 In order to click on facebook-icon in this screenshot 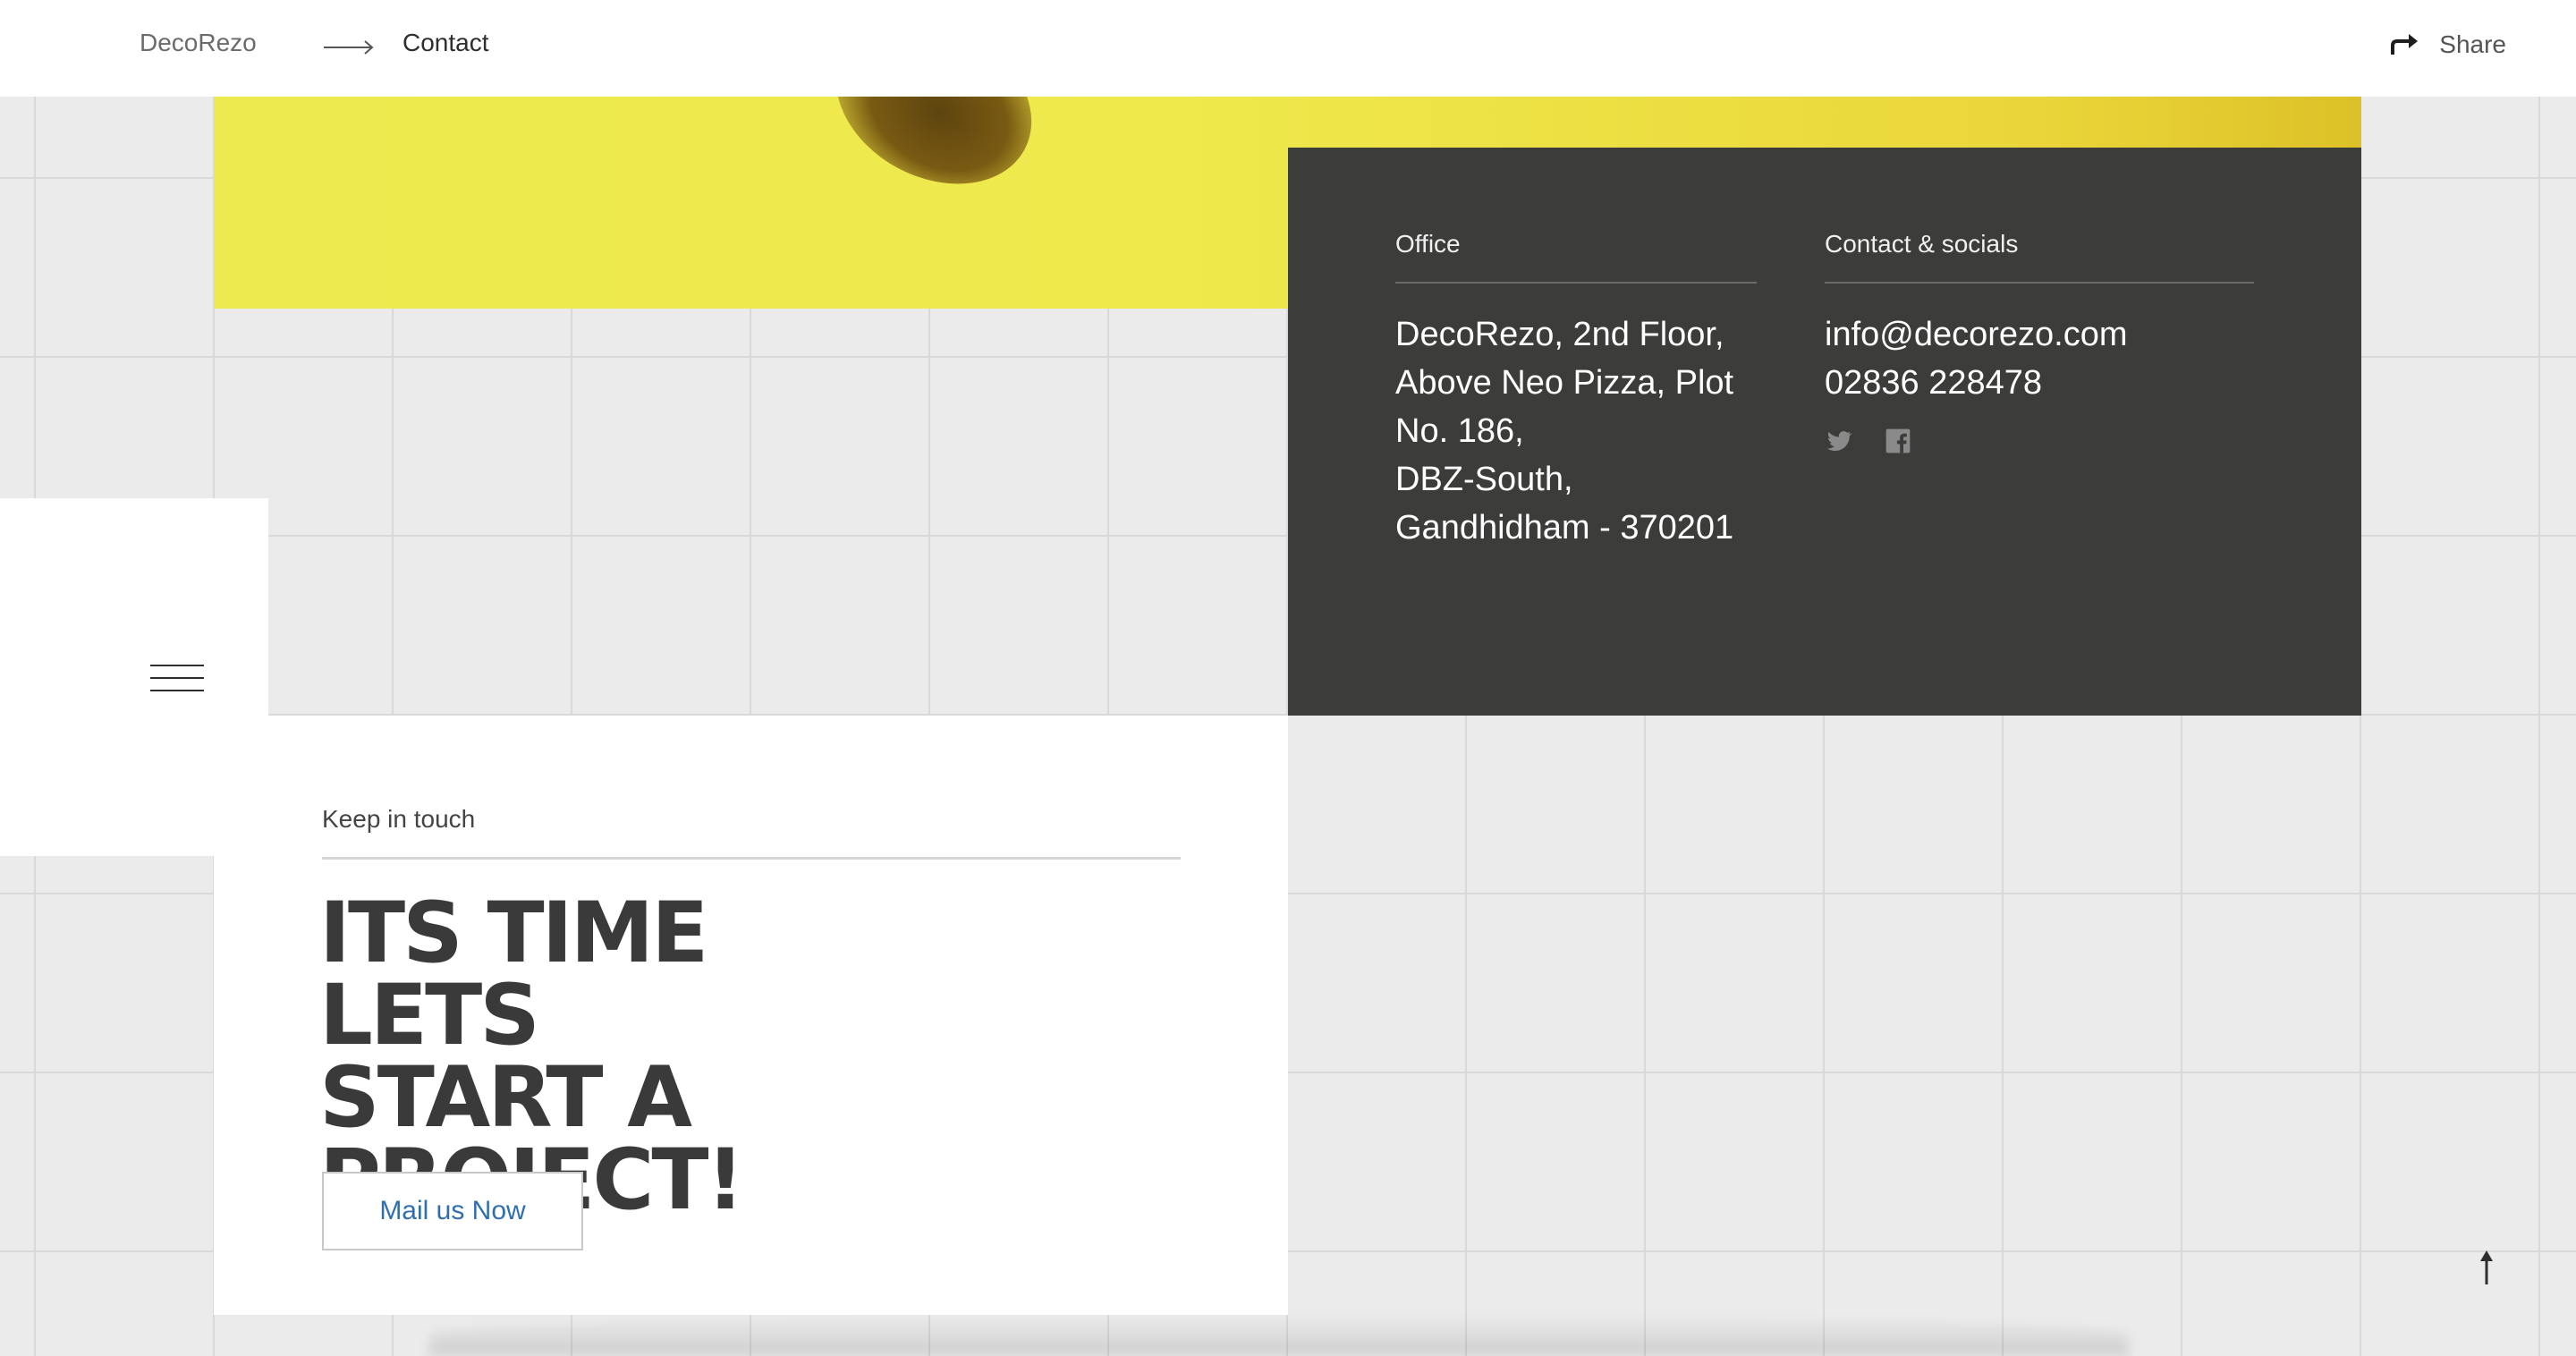, I will do `click(1898, 441)`.